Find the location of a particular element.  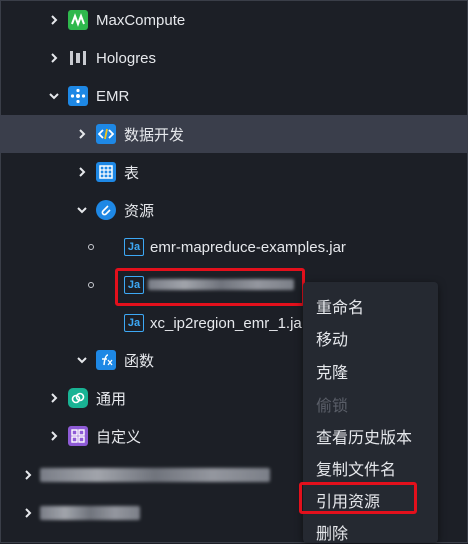

common-icon is located at coordinates (78, 398).